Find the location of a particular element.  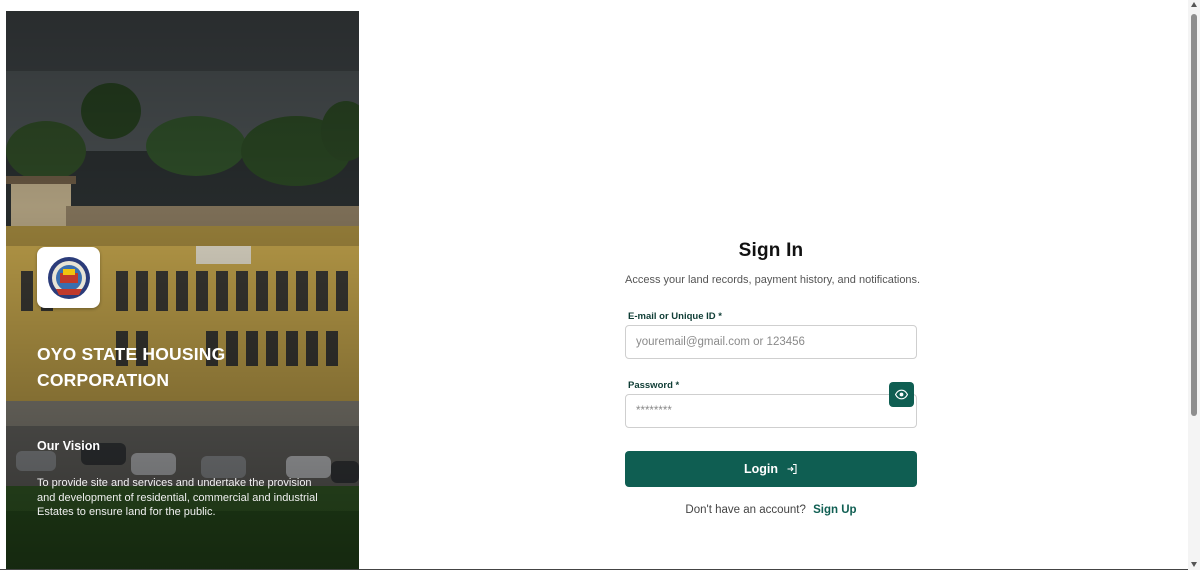

toggle-password-button is located at coordinates (901, 394).